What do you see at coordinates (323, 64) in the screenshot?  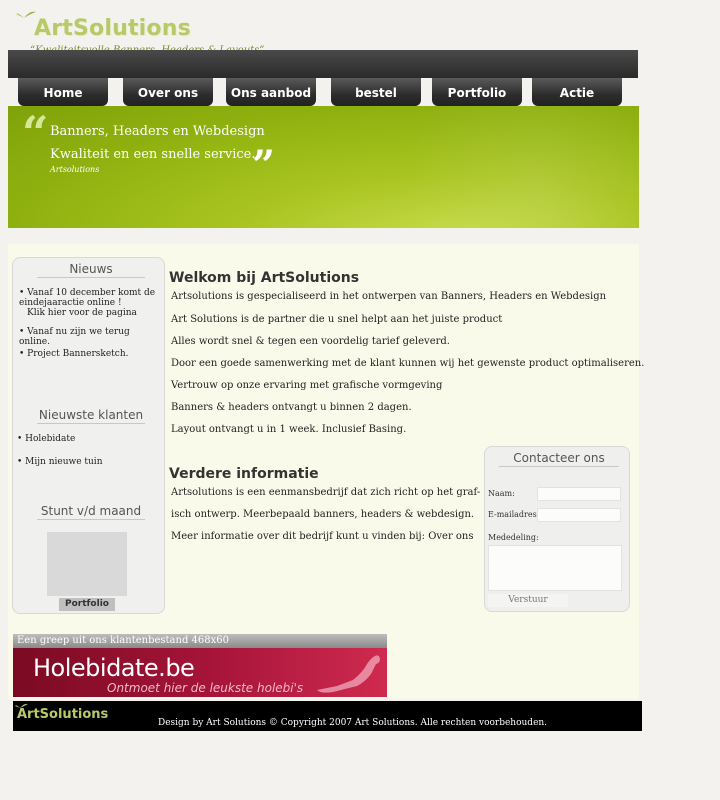 I see `top-bar` at bounding box center [323, 64].